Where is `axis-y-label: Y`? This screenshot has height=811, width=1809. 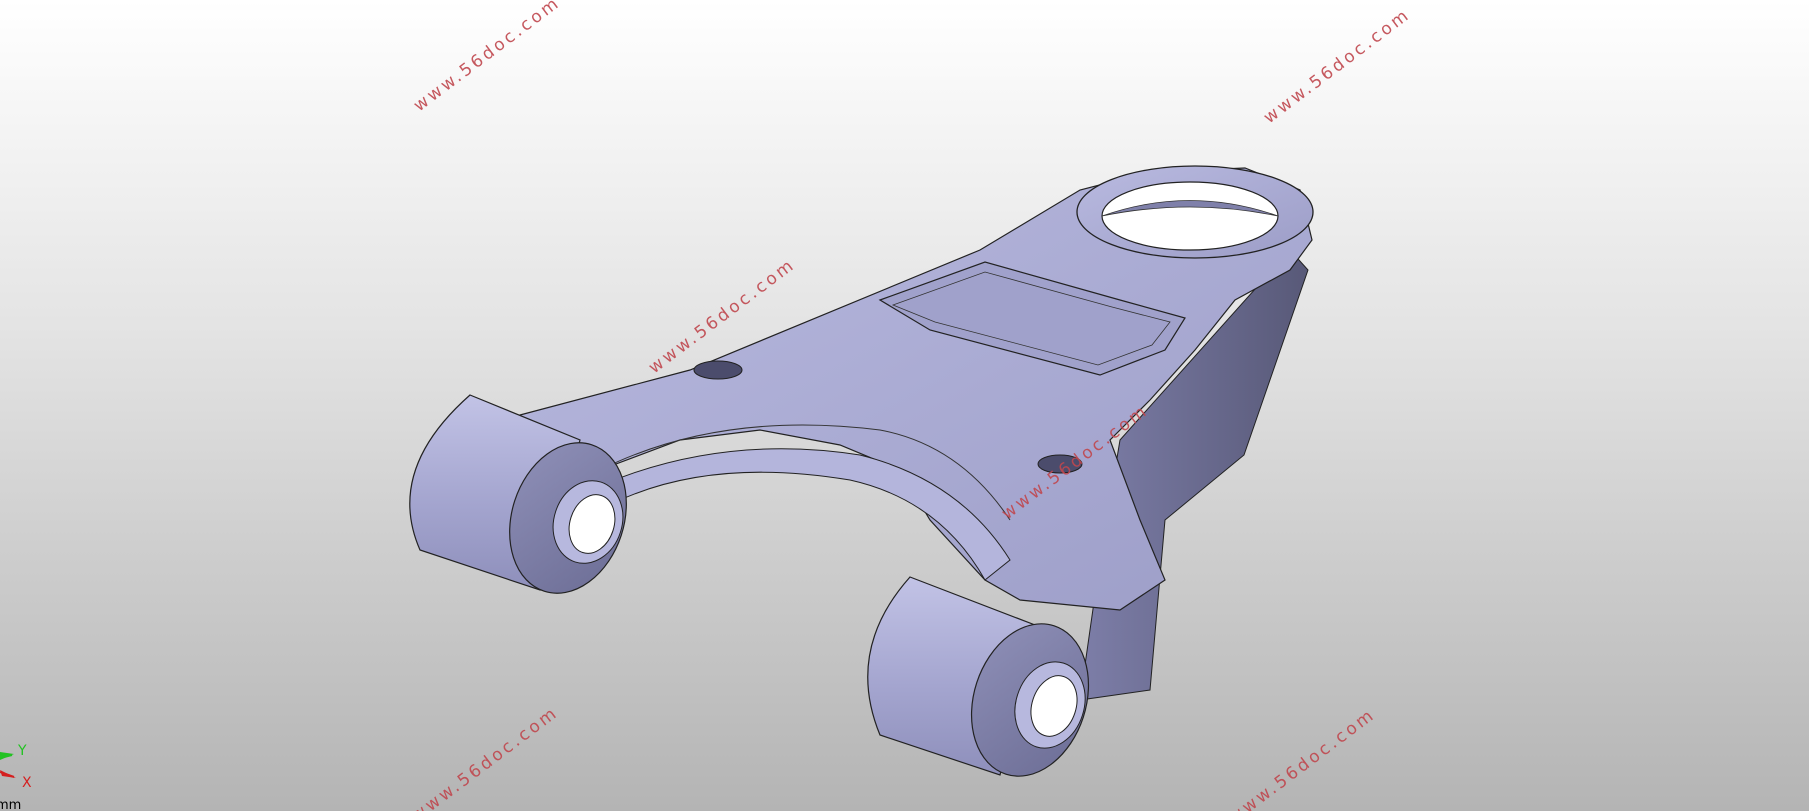
axis-y-label: Y is located at coordinates (22, 751).